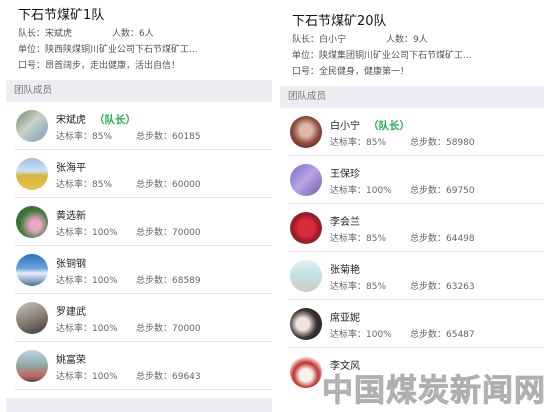  I want to click on member-steps: 总步数：64498, so click(442, 239).